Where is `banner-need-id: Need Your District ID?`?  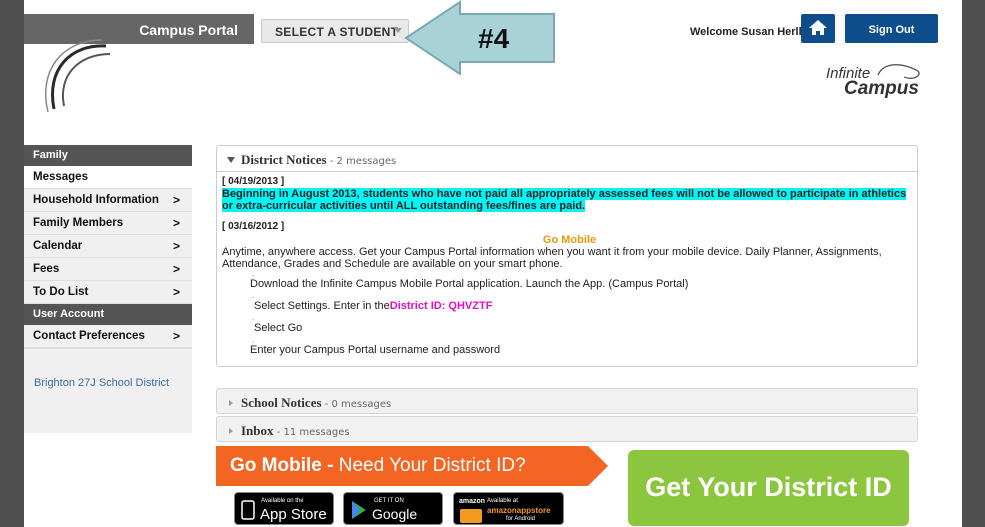
banner-need-id: Need Your District ID? is located at coordinates (429, 465).